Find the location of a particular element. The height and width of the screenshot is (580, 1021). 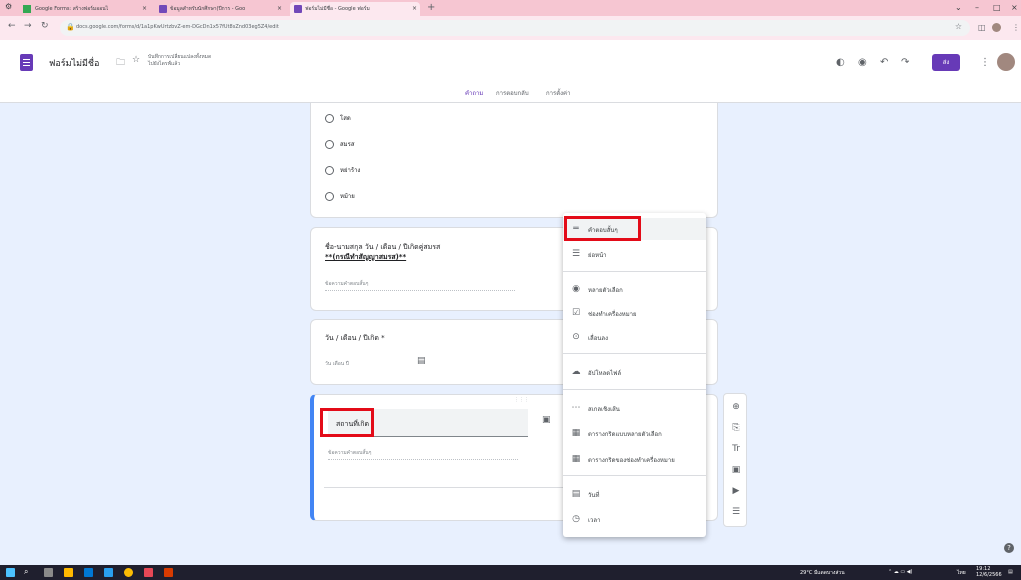

radio-option: สมรส is located at coordinates (340, 144).